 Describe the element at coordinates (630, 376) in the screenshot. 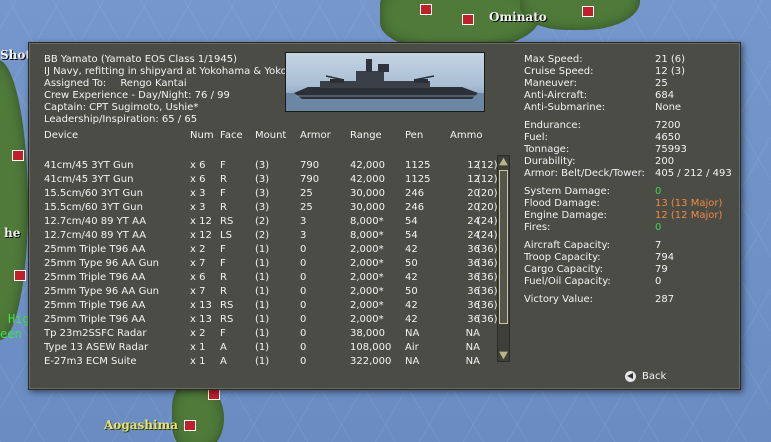

I see `back-arrow-icon` at that location.